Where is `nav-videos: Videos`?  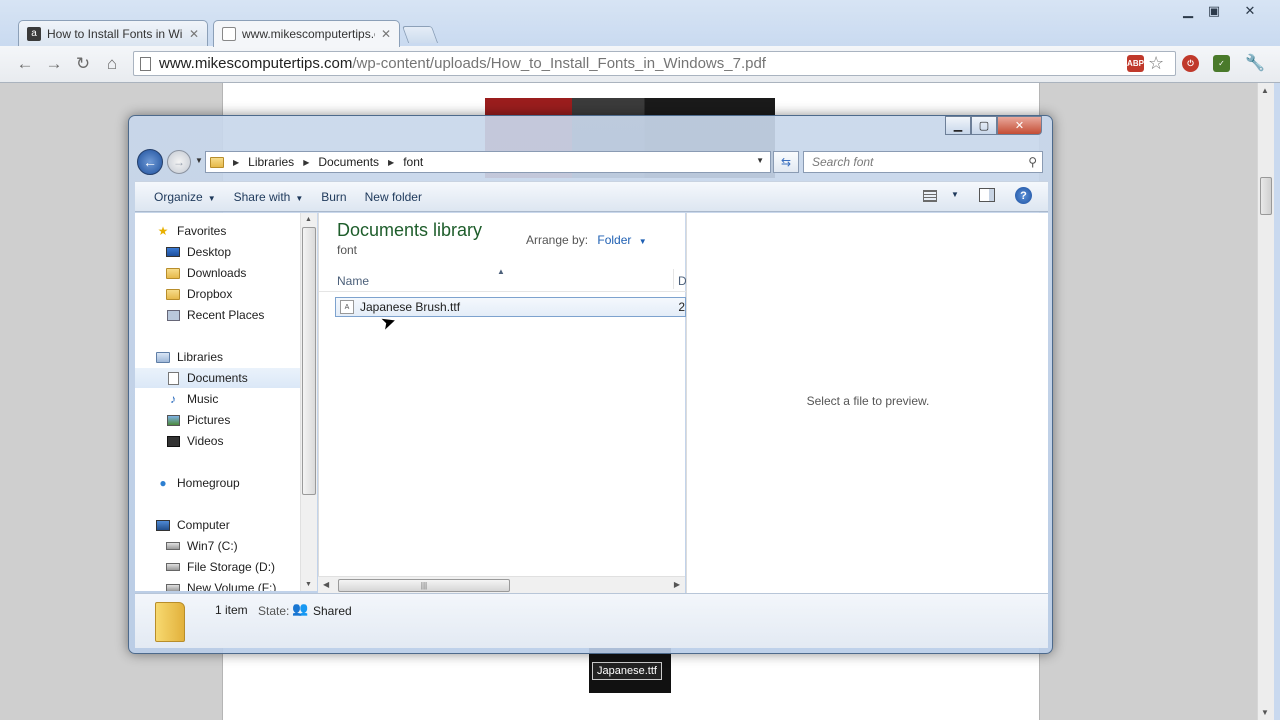
nav-videos: Videos is located at coordinates (217, 441).